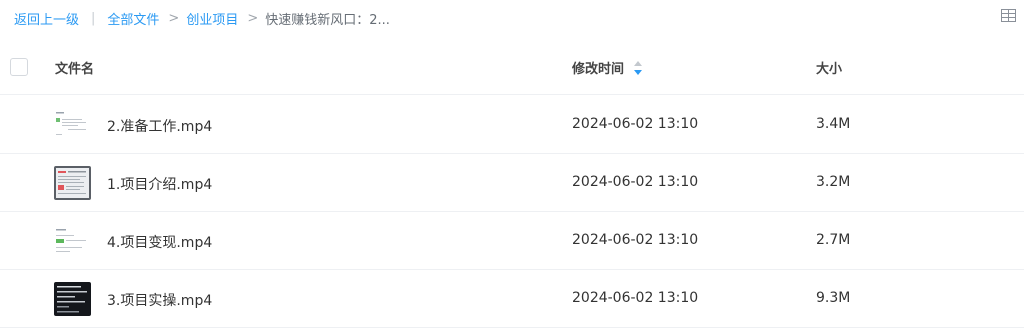 The height and width of the screenshot is (332, 1024). Describe the element at coordinates (212, 18) in the screenshot. I see `breadcrumb-startup-projects: 创业项目` at that location.